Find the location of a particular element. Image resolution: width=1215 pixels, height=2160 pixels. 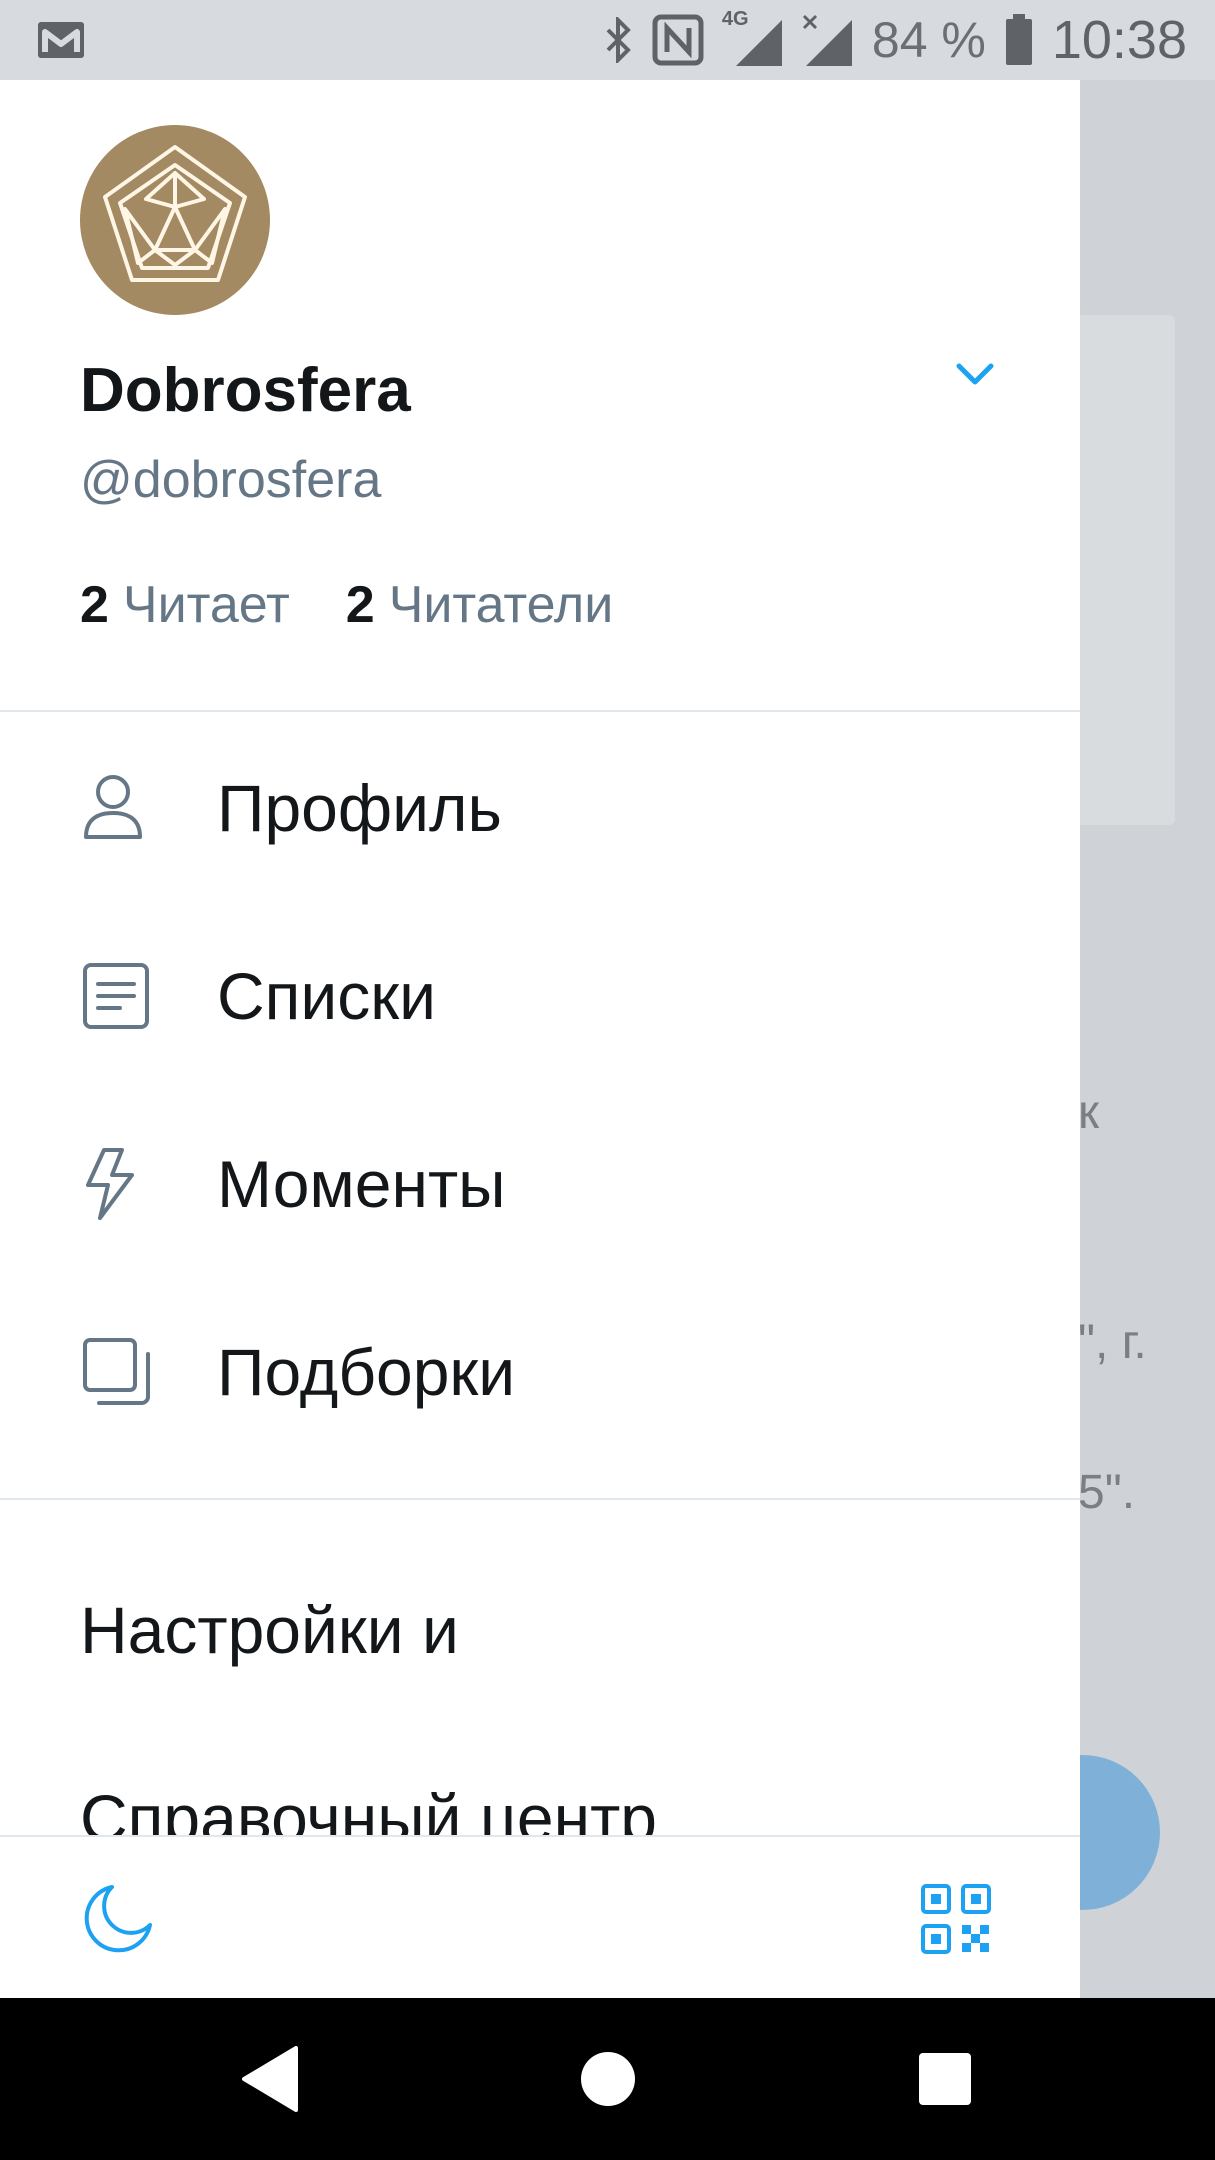

bluetooth-icon is located at coordinates (618, 40).